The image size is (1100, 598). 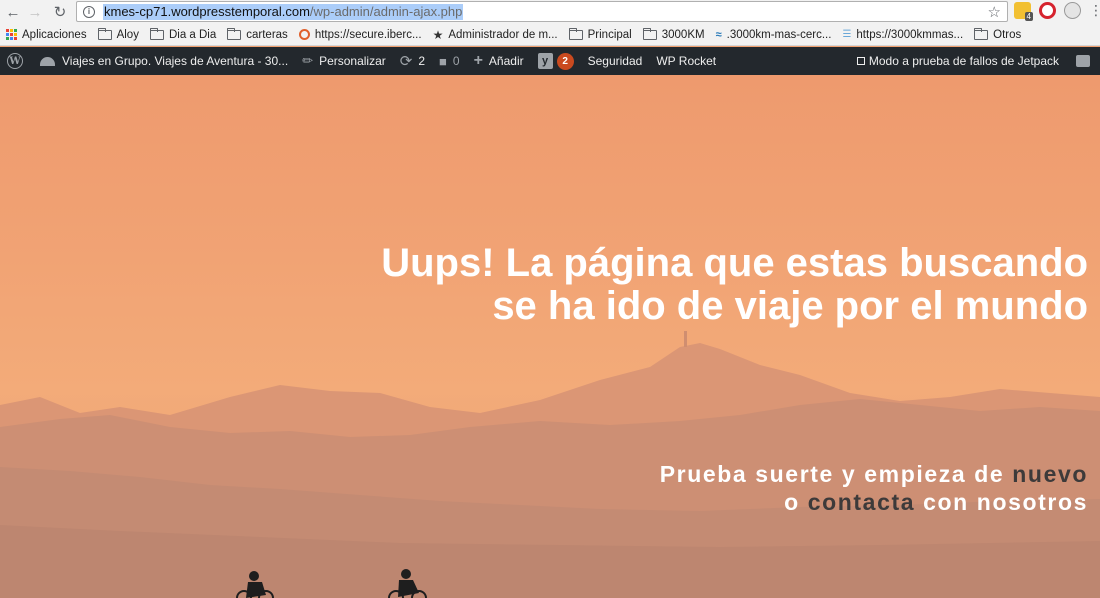 I want to click on contact-link: contacta, so click(x=861, y=502).